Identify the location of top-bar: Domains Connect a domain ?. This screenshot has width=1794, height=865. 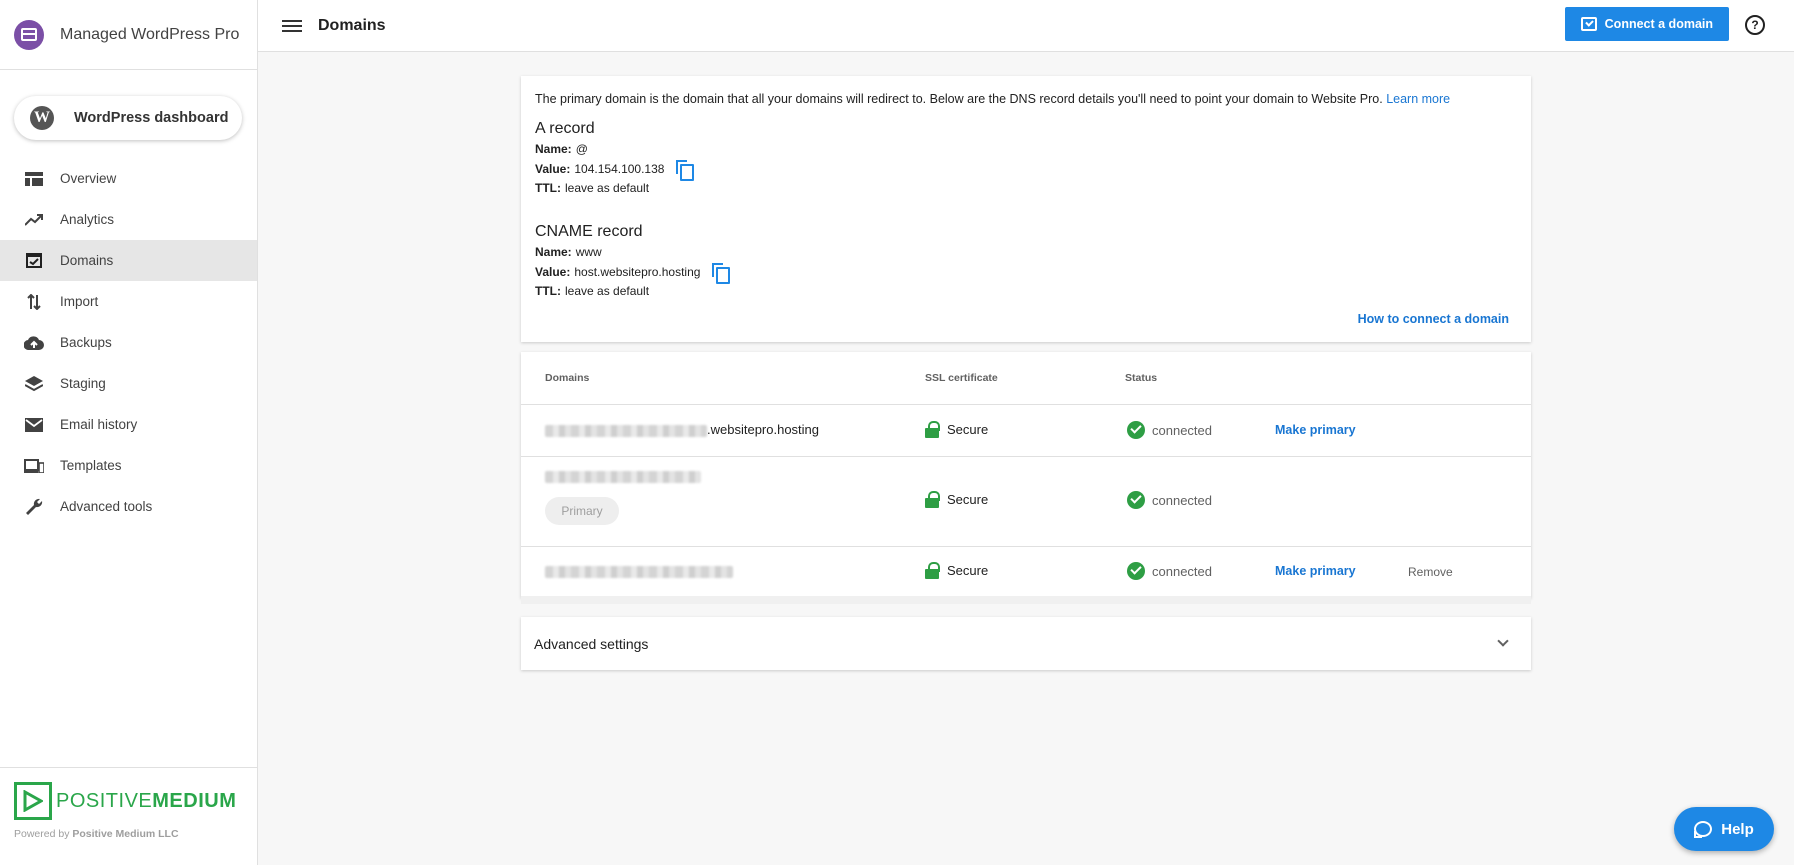
(1026, 26).